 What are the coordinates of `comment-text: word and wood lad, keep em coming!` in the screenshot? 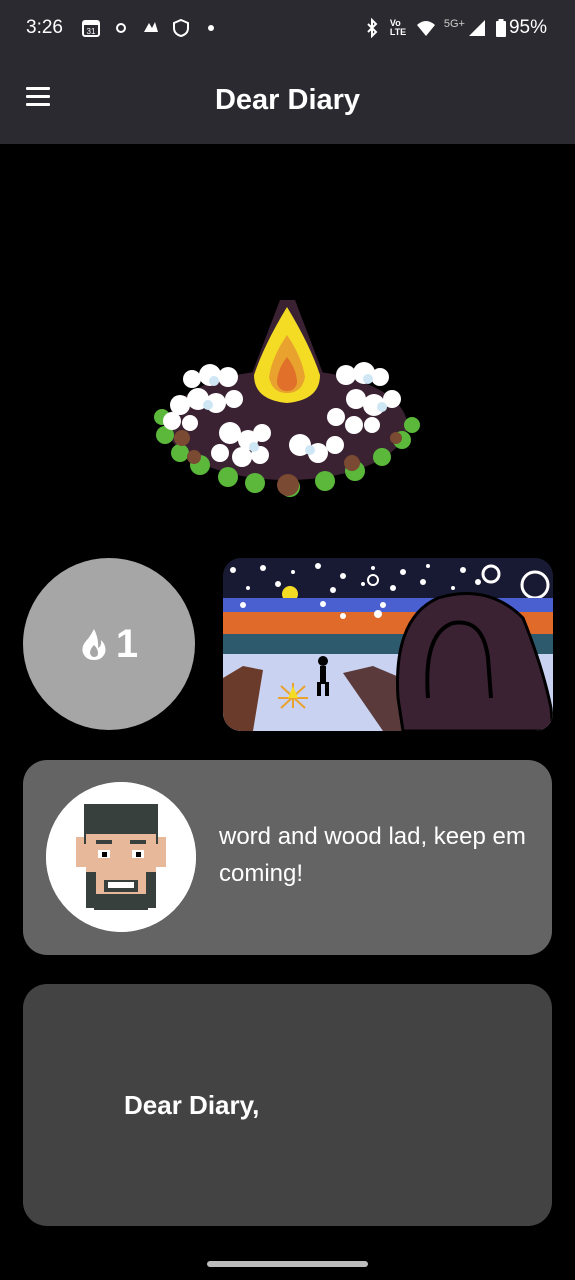 It's located at (372, 855).